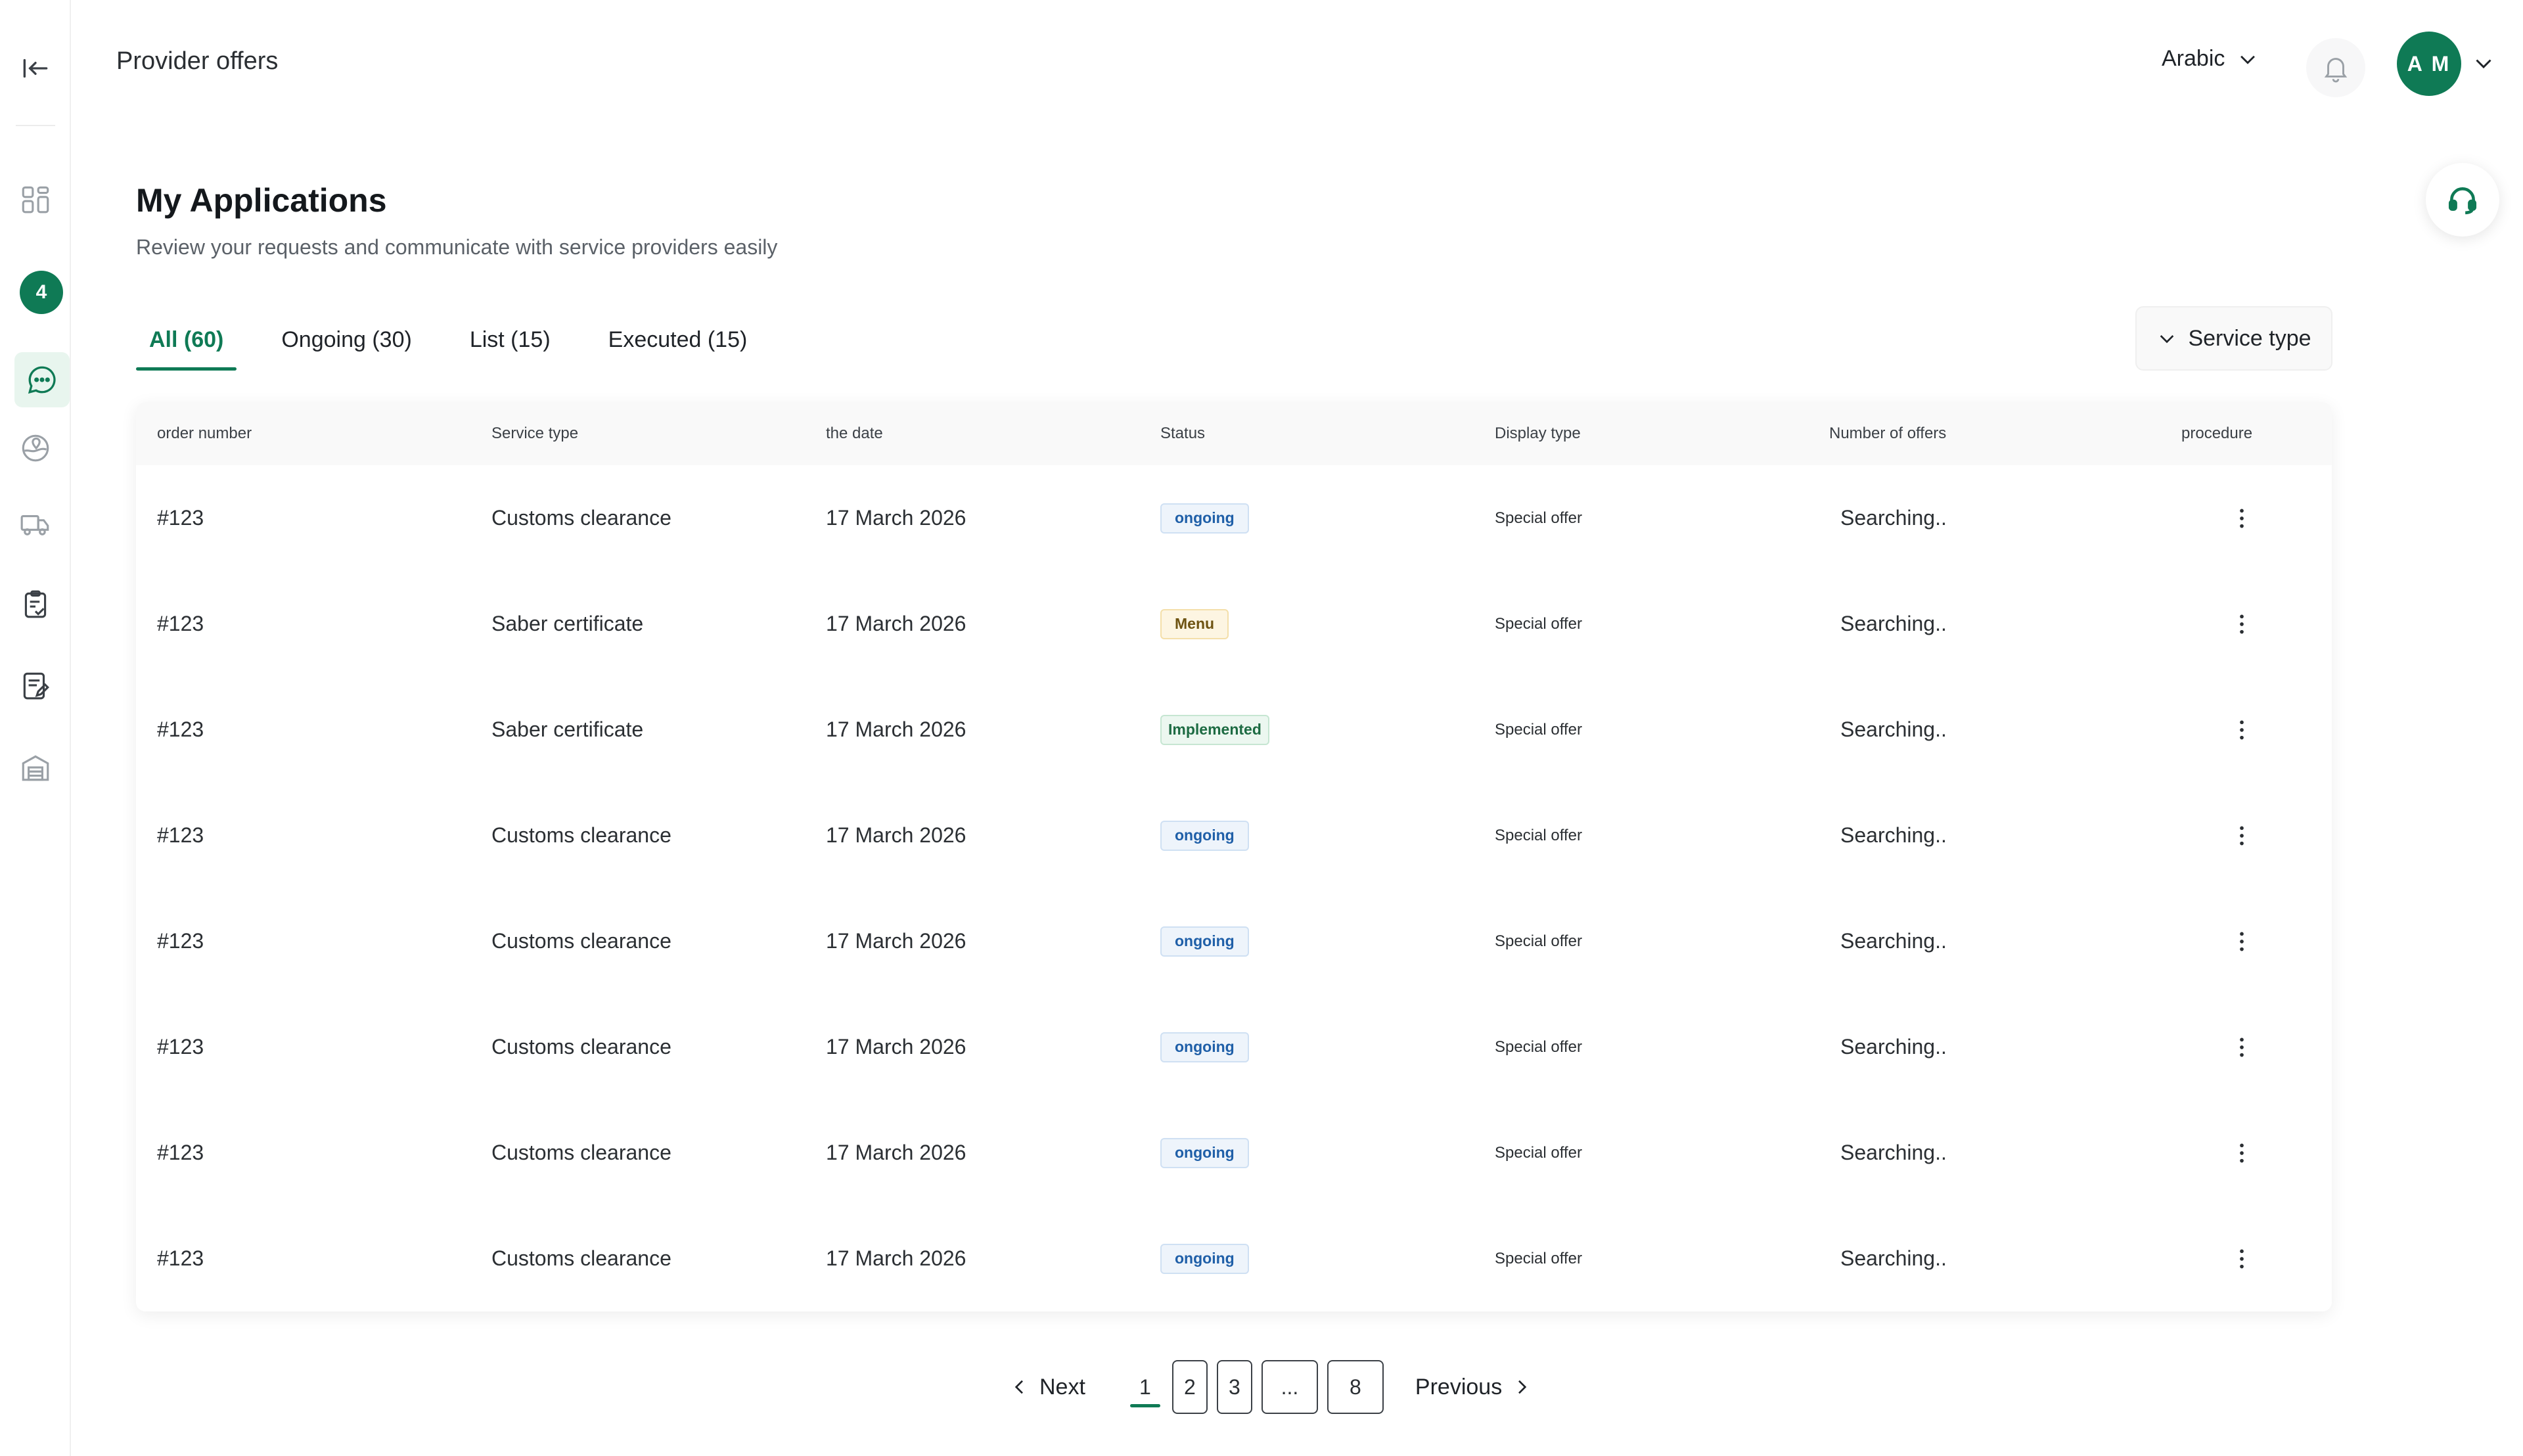 The width and height of the screenshot is (2523, 1456). I want to click on sidebar-item-tracking, so click(35, 448).